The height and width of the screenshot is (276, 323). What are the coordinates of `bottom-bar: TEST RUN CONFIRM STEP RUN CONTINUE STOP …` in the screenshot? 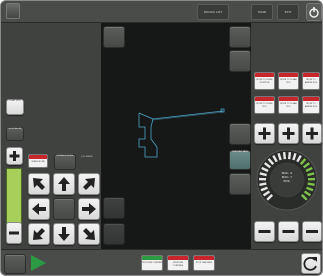 It's located at (161, 262).